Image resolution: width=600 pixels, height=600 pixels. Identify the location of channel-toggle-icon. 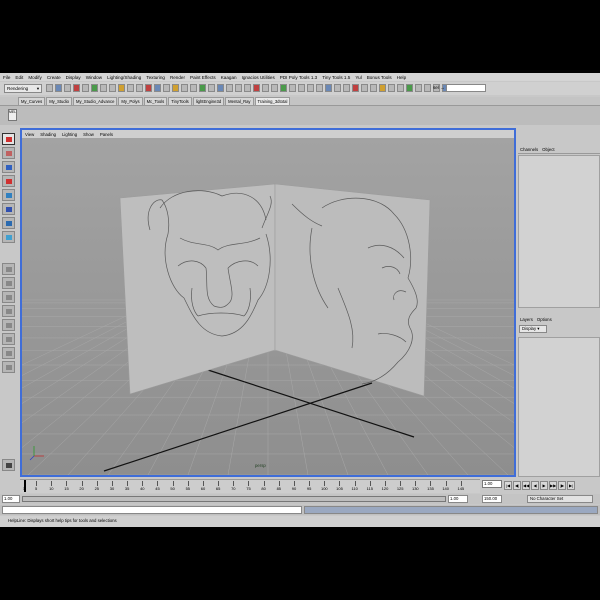
(301, 88).